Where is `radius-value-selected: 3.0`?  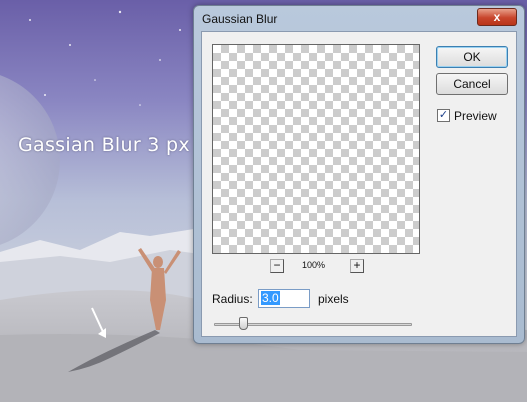 radius-value-selected: 3.0 is located at coordinates (270, 298).